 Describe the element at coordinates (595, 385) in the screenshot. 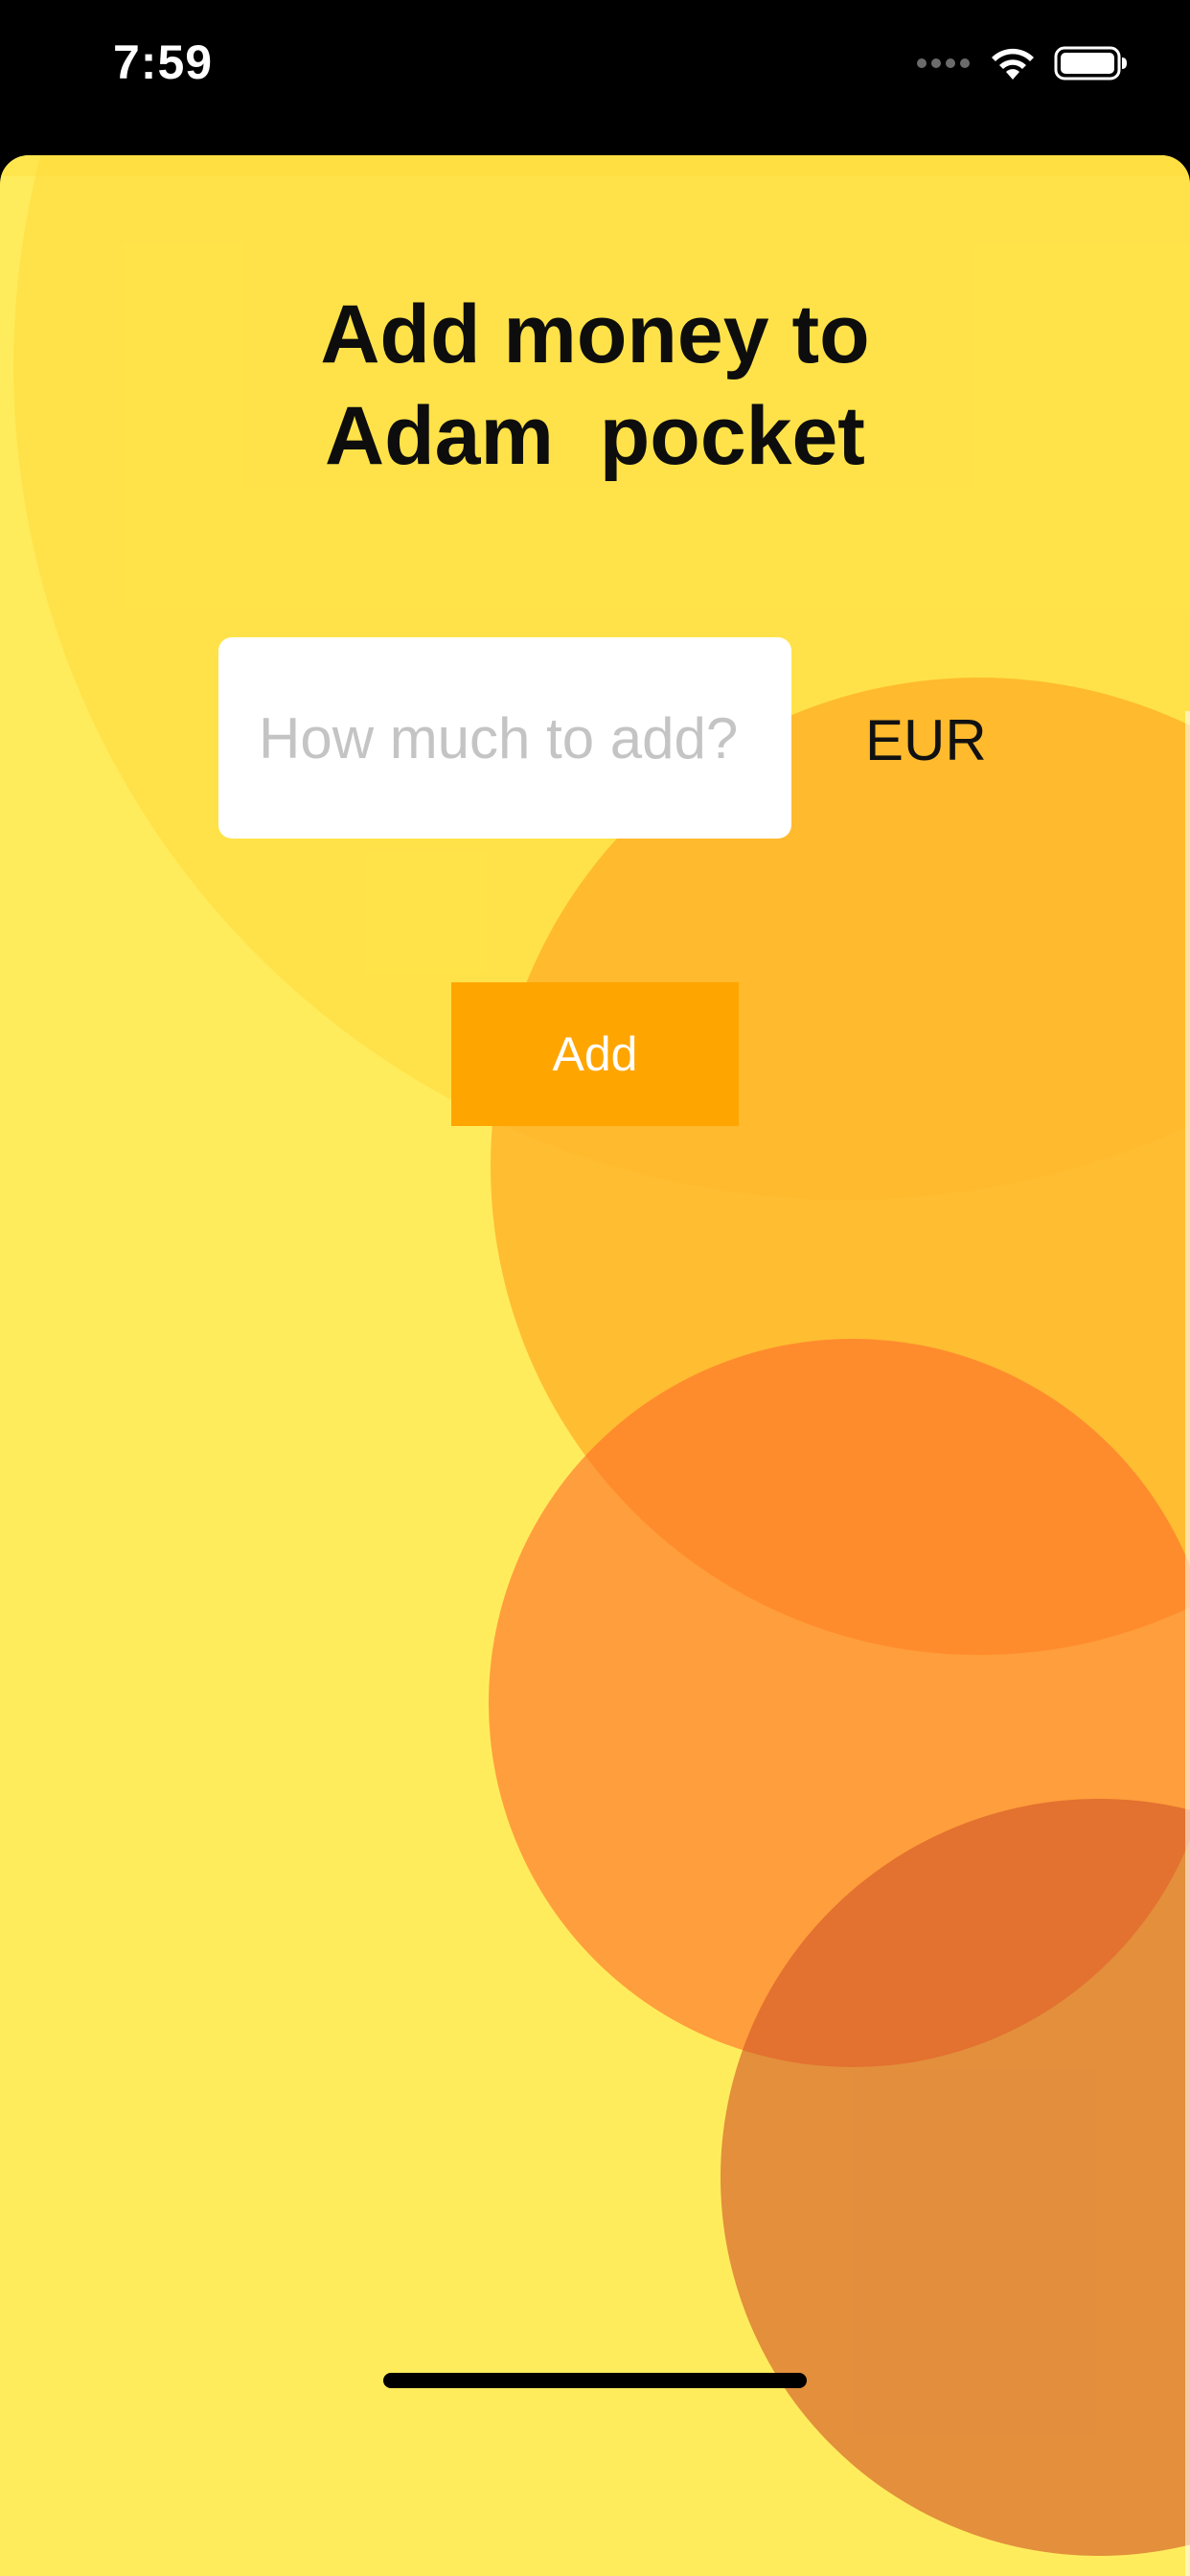

I see `page-title: Add money to Adam pocket` at that location.